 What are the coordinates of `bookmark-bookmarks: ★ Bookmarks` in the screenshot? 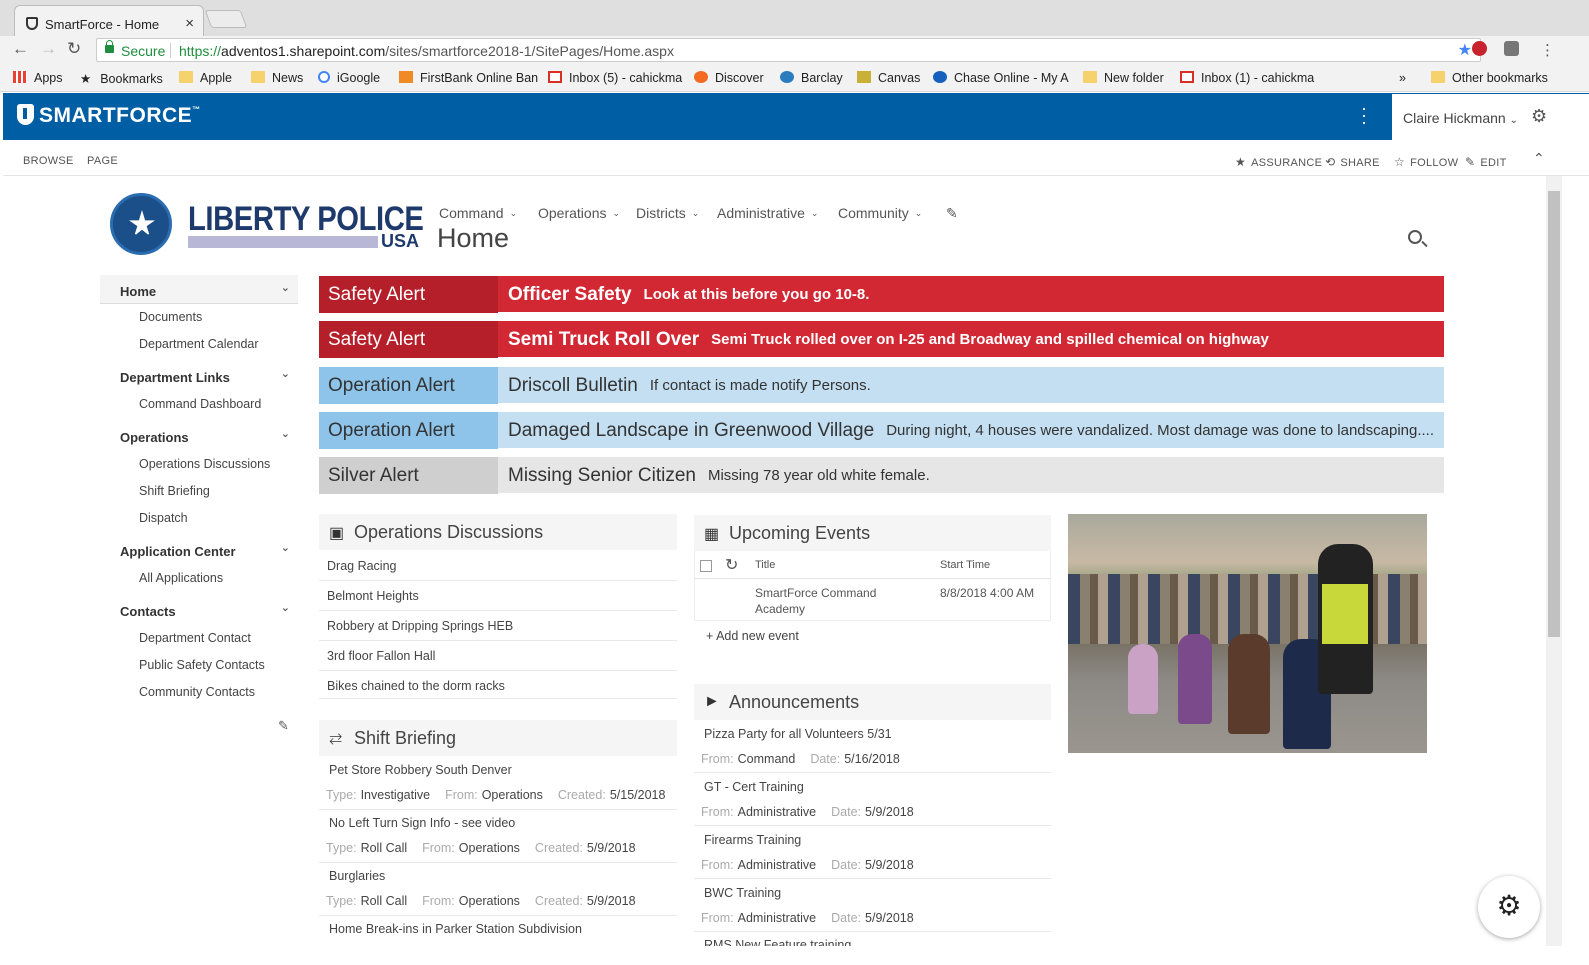 It's located at (121, 78).